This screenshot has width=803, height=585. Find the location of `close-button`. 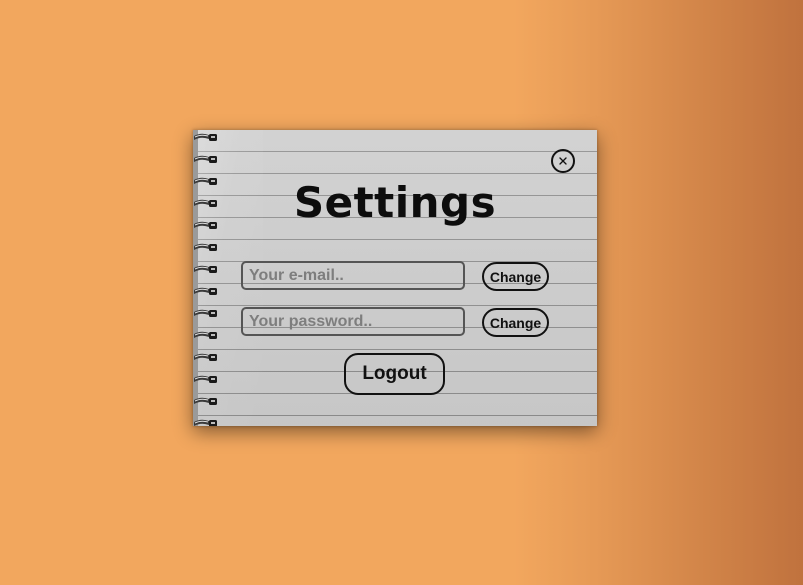

close-button is located at coordinates (563, 161).